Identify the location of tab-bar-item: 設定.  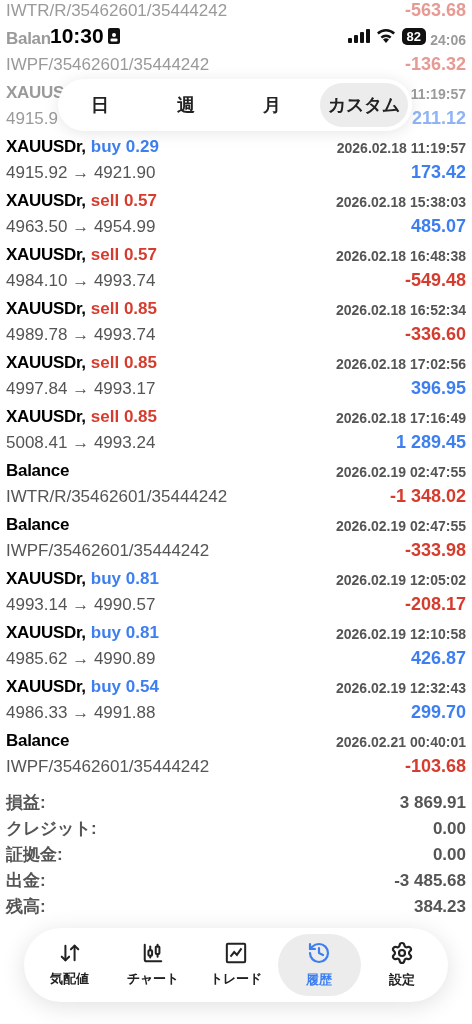
(402, 965).